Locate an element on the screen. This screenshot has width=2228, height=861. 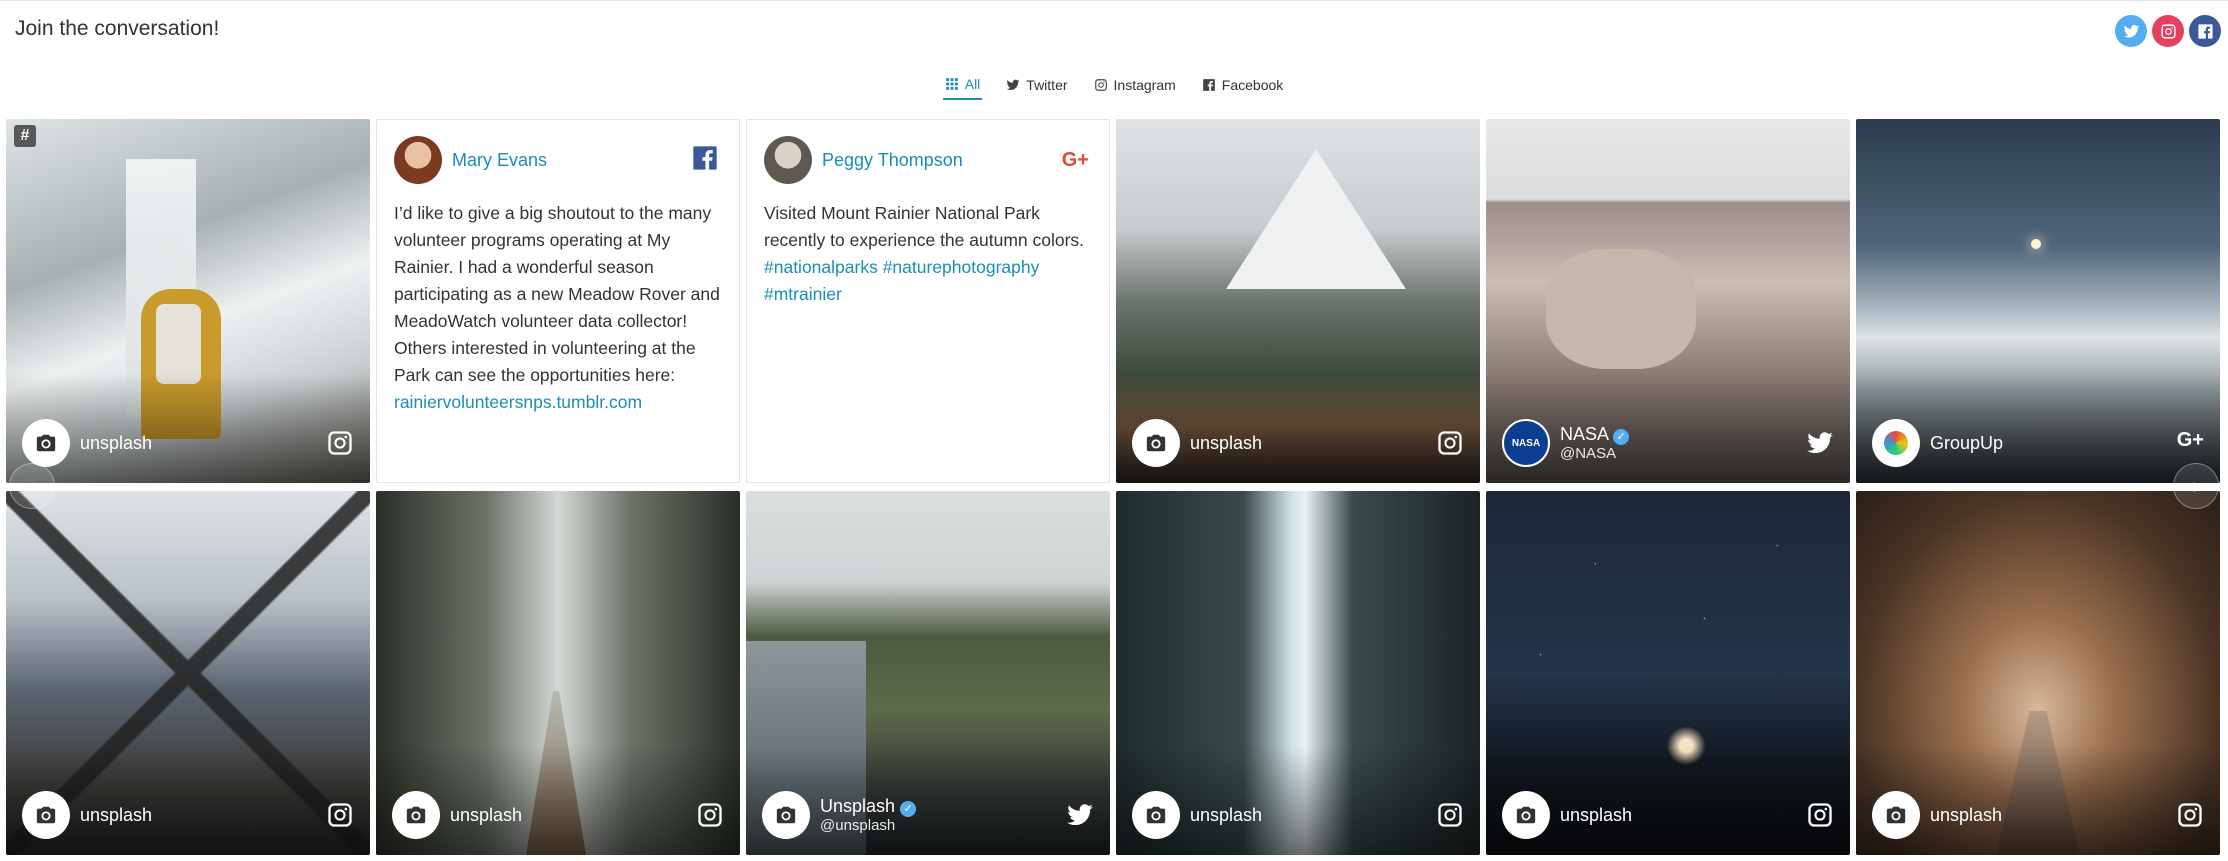
facebook-follow-button is located at coordinates (2205, 31).